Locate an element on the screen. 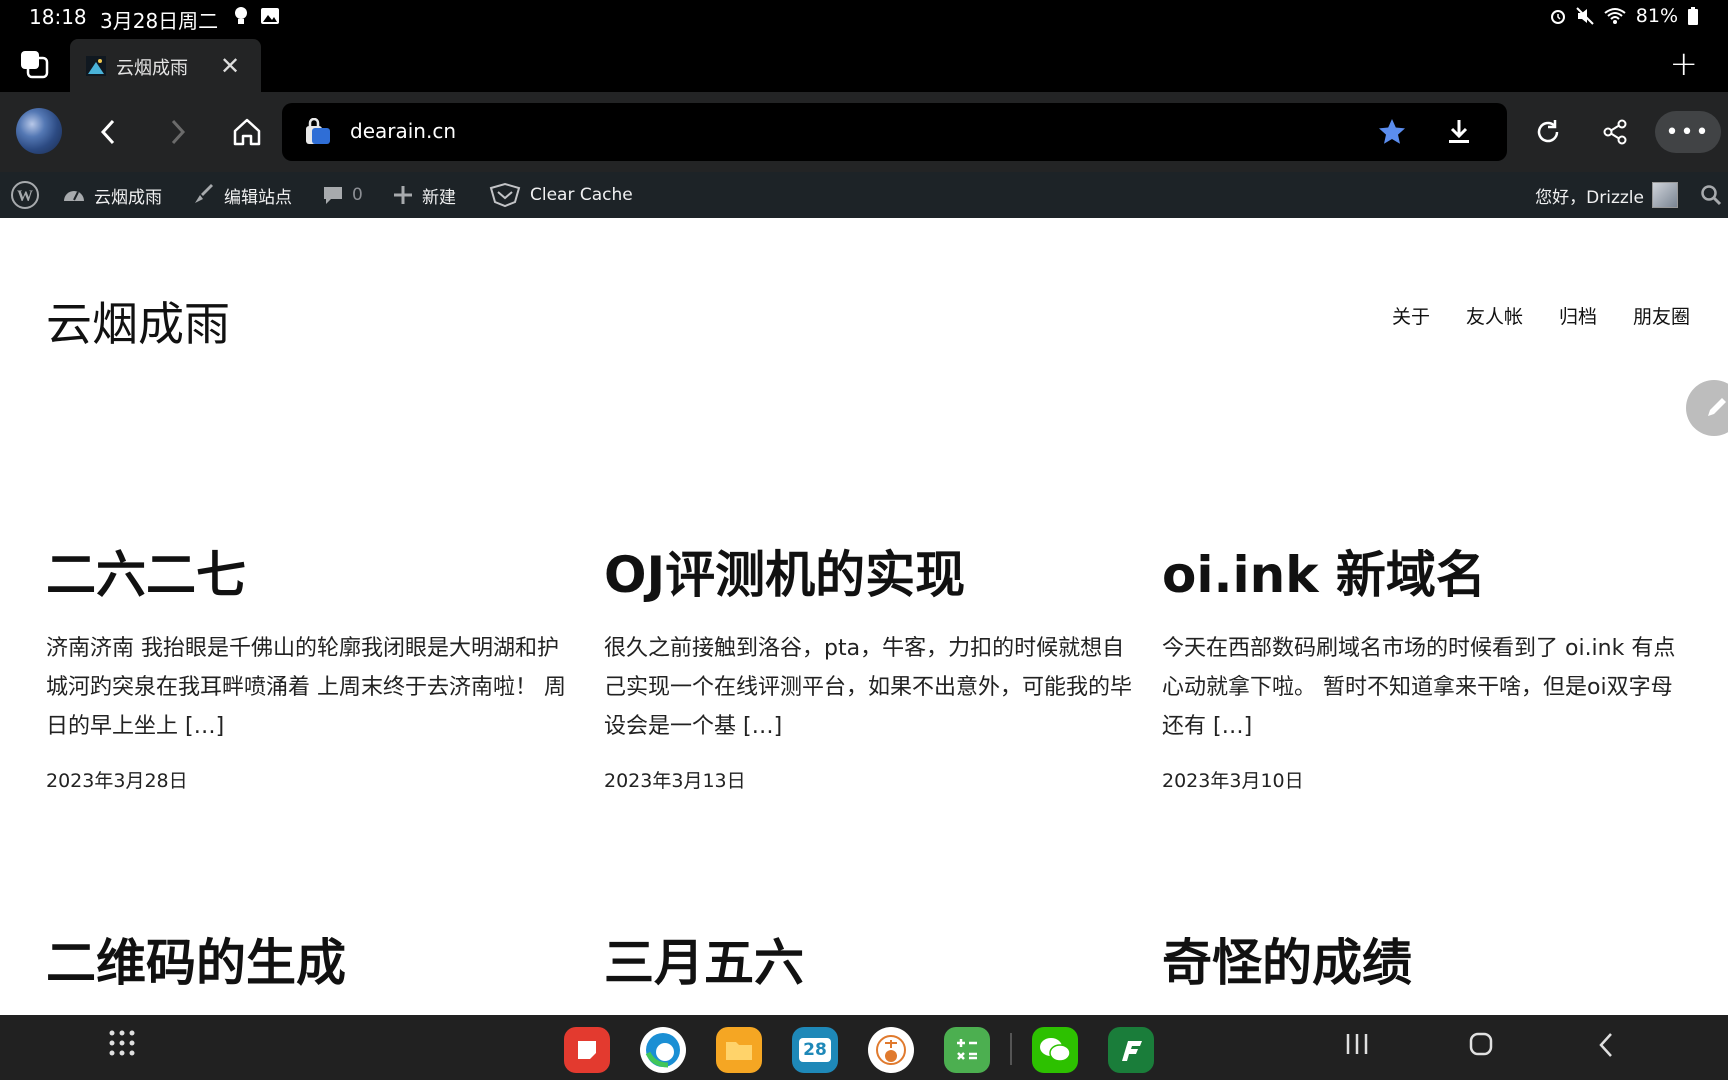 The height and width of the screenshot is (1080, 1728). site-title: 云烟成雨 is located at coordinates (138, 321).